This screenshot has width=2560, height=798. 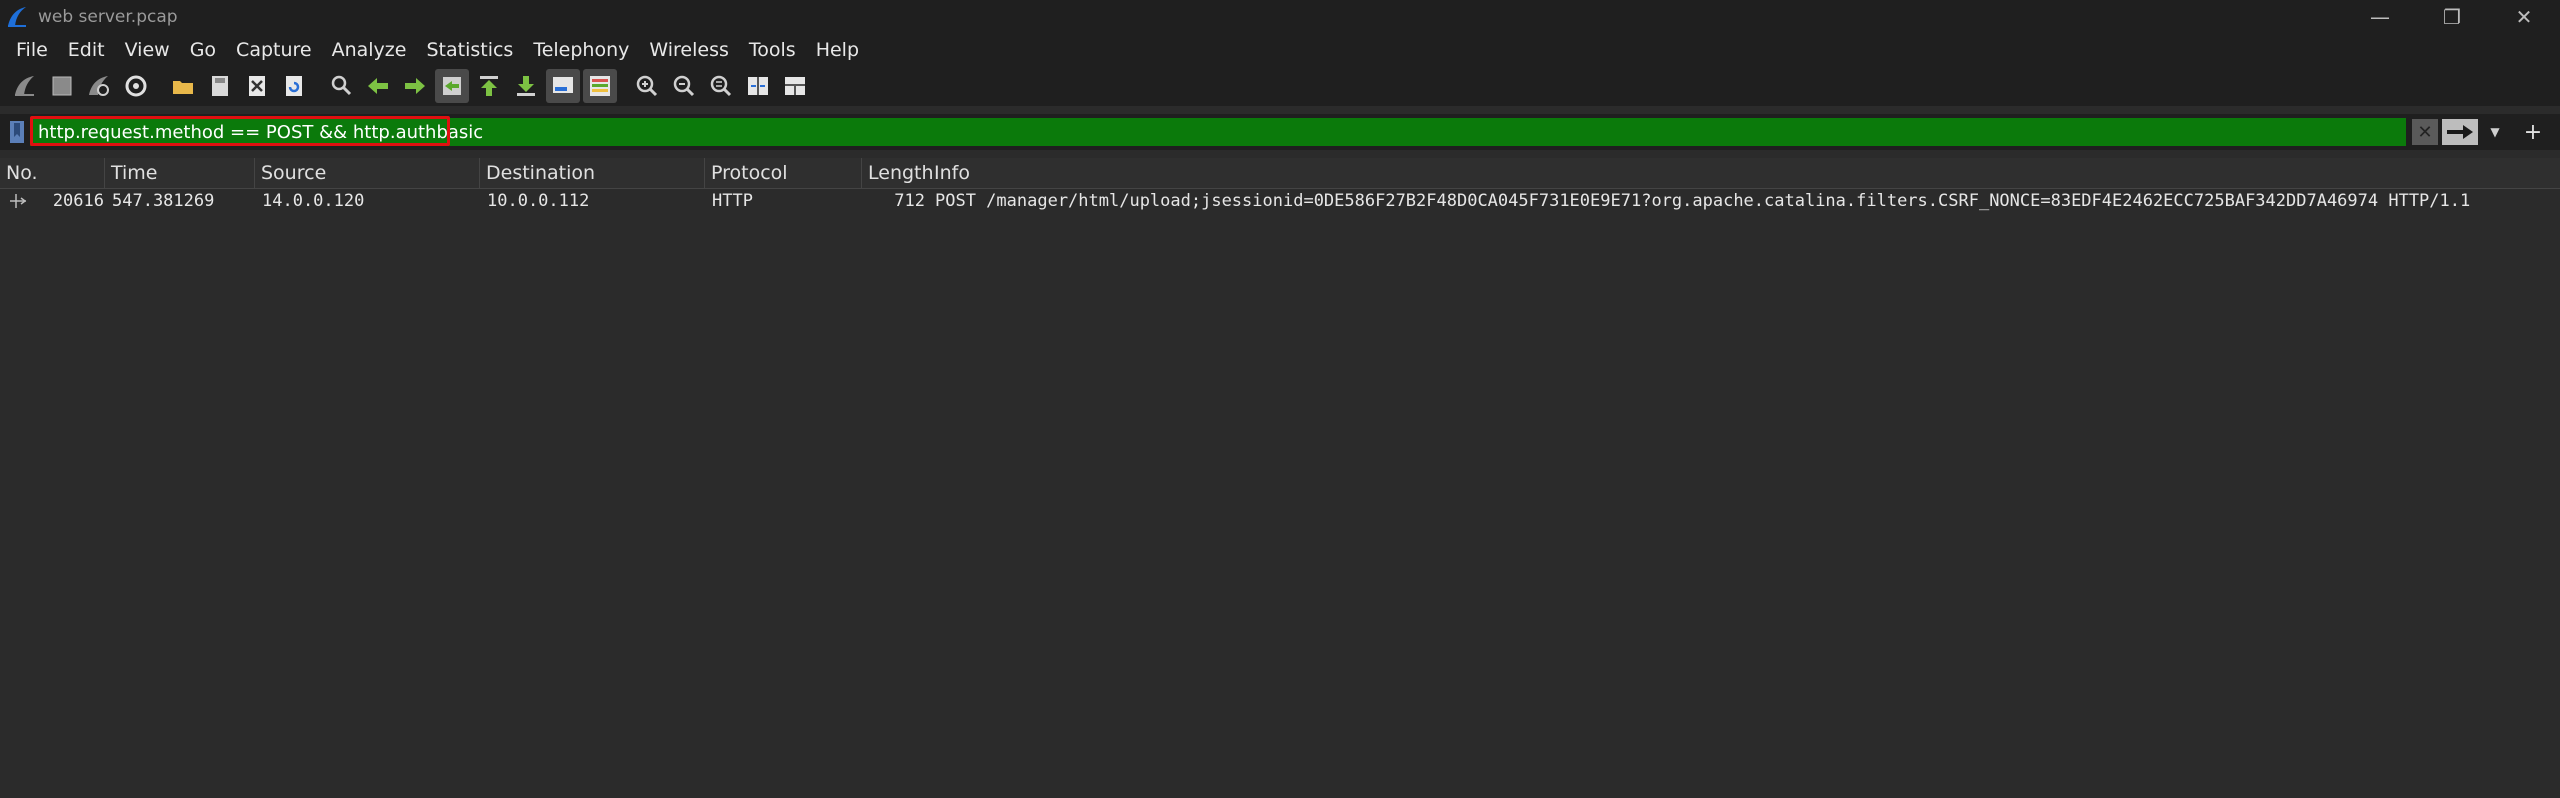 What do you see at coordinates (1208, 132) in the screenshot?
I see `display-filter-input` at bounding box center [1208, 132].